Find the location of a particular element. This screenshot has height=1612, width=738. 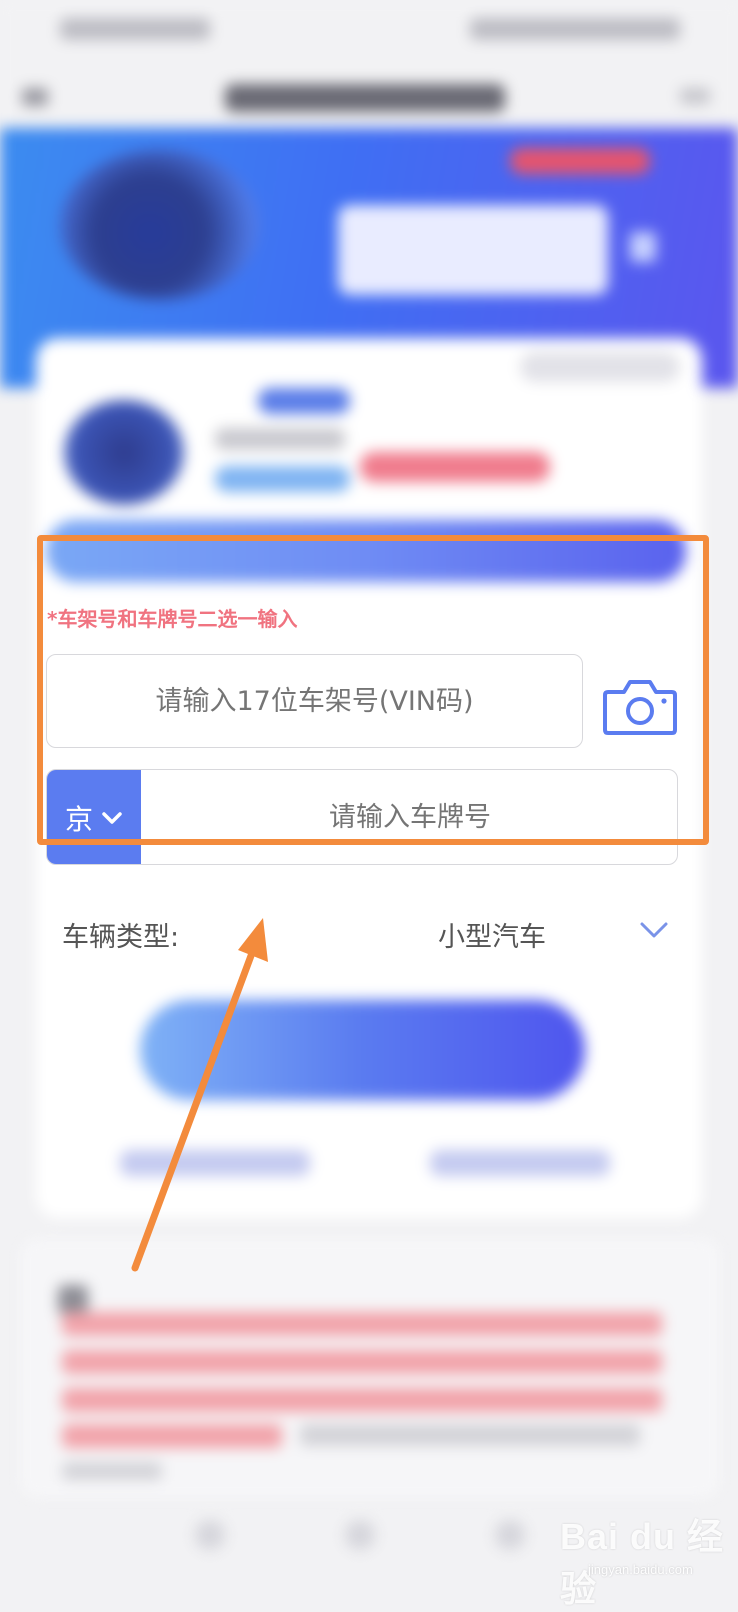

vehicle-type-label: 车辆类型: is located at coordinates (121, 937).